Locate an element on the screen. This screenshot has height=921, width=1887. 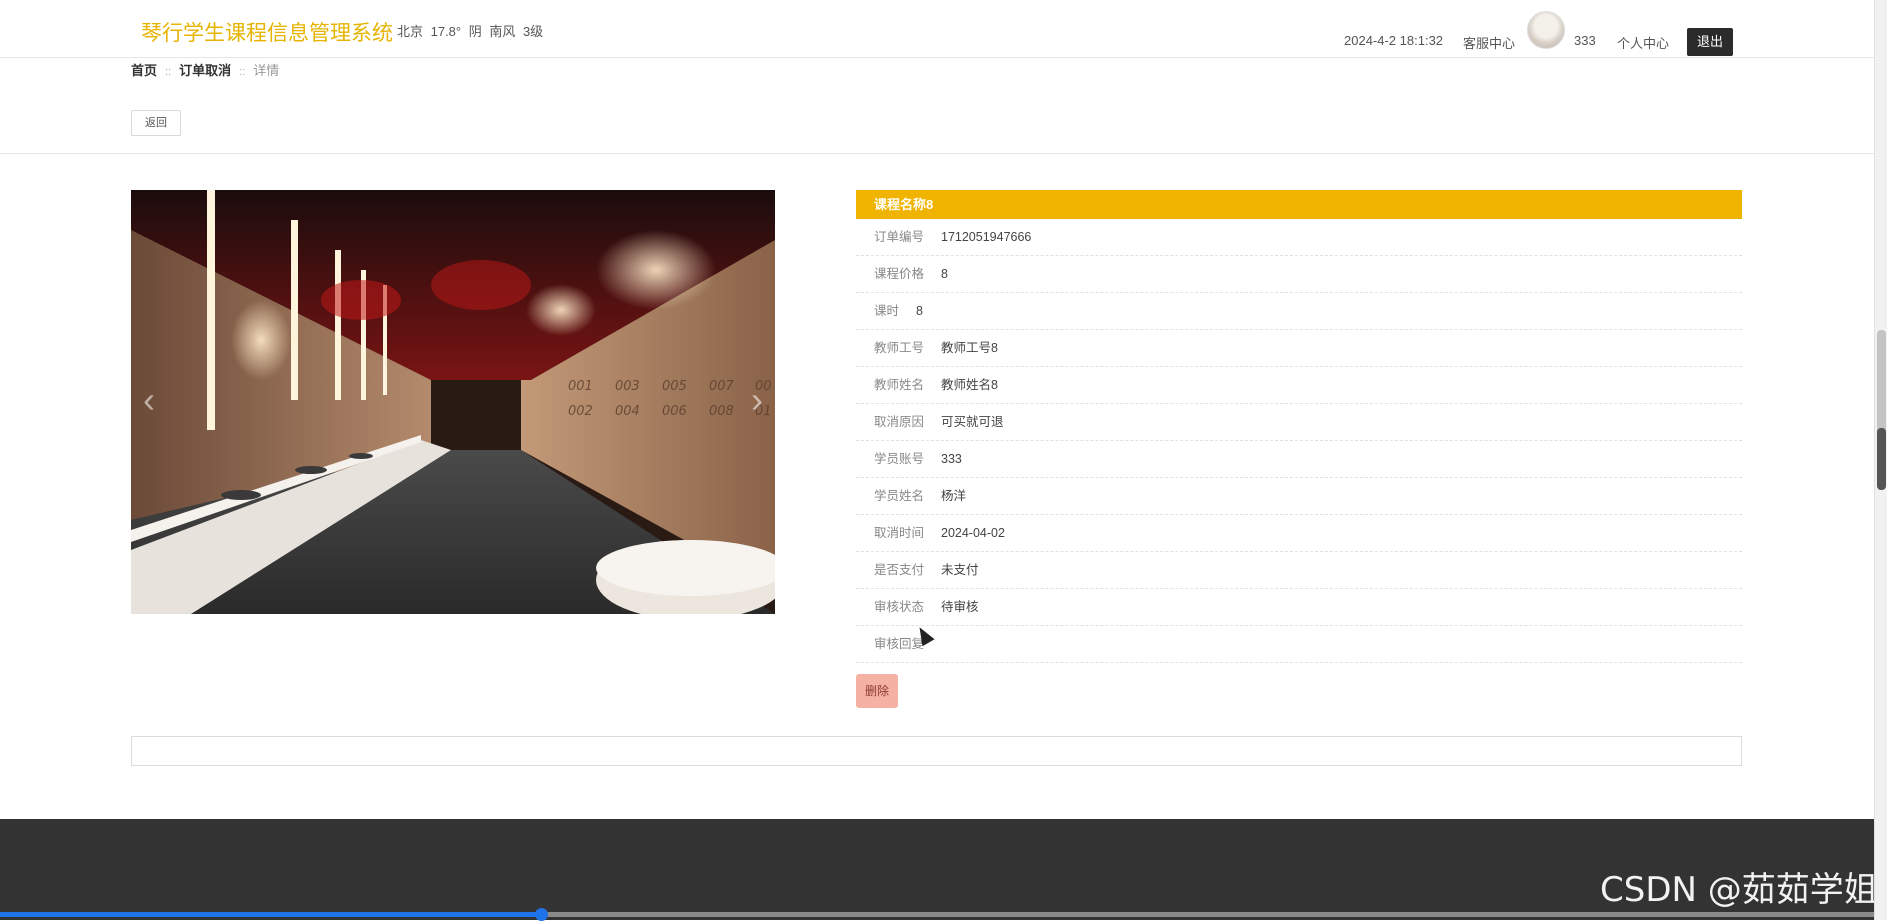
service-center-link: 客服中心 is located at coordinates (1489, 42).